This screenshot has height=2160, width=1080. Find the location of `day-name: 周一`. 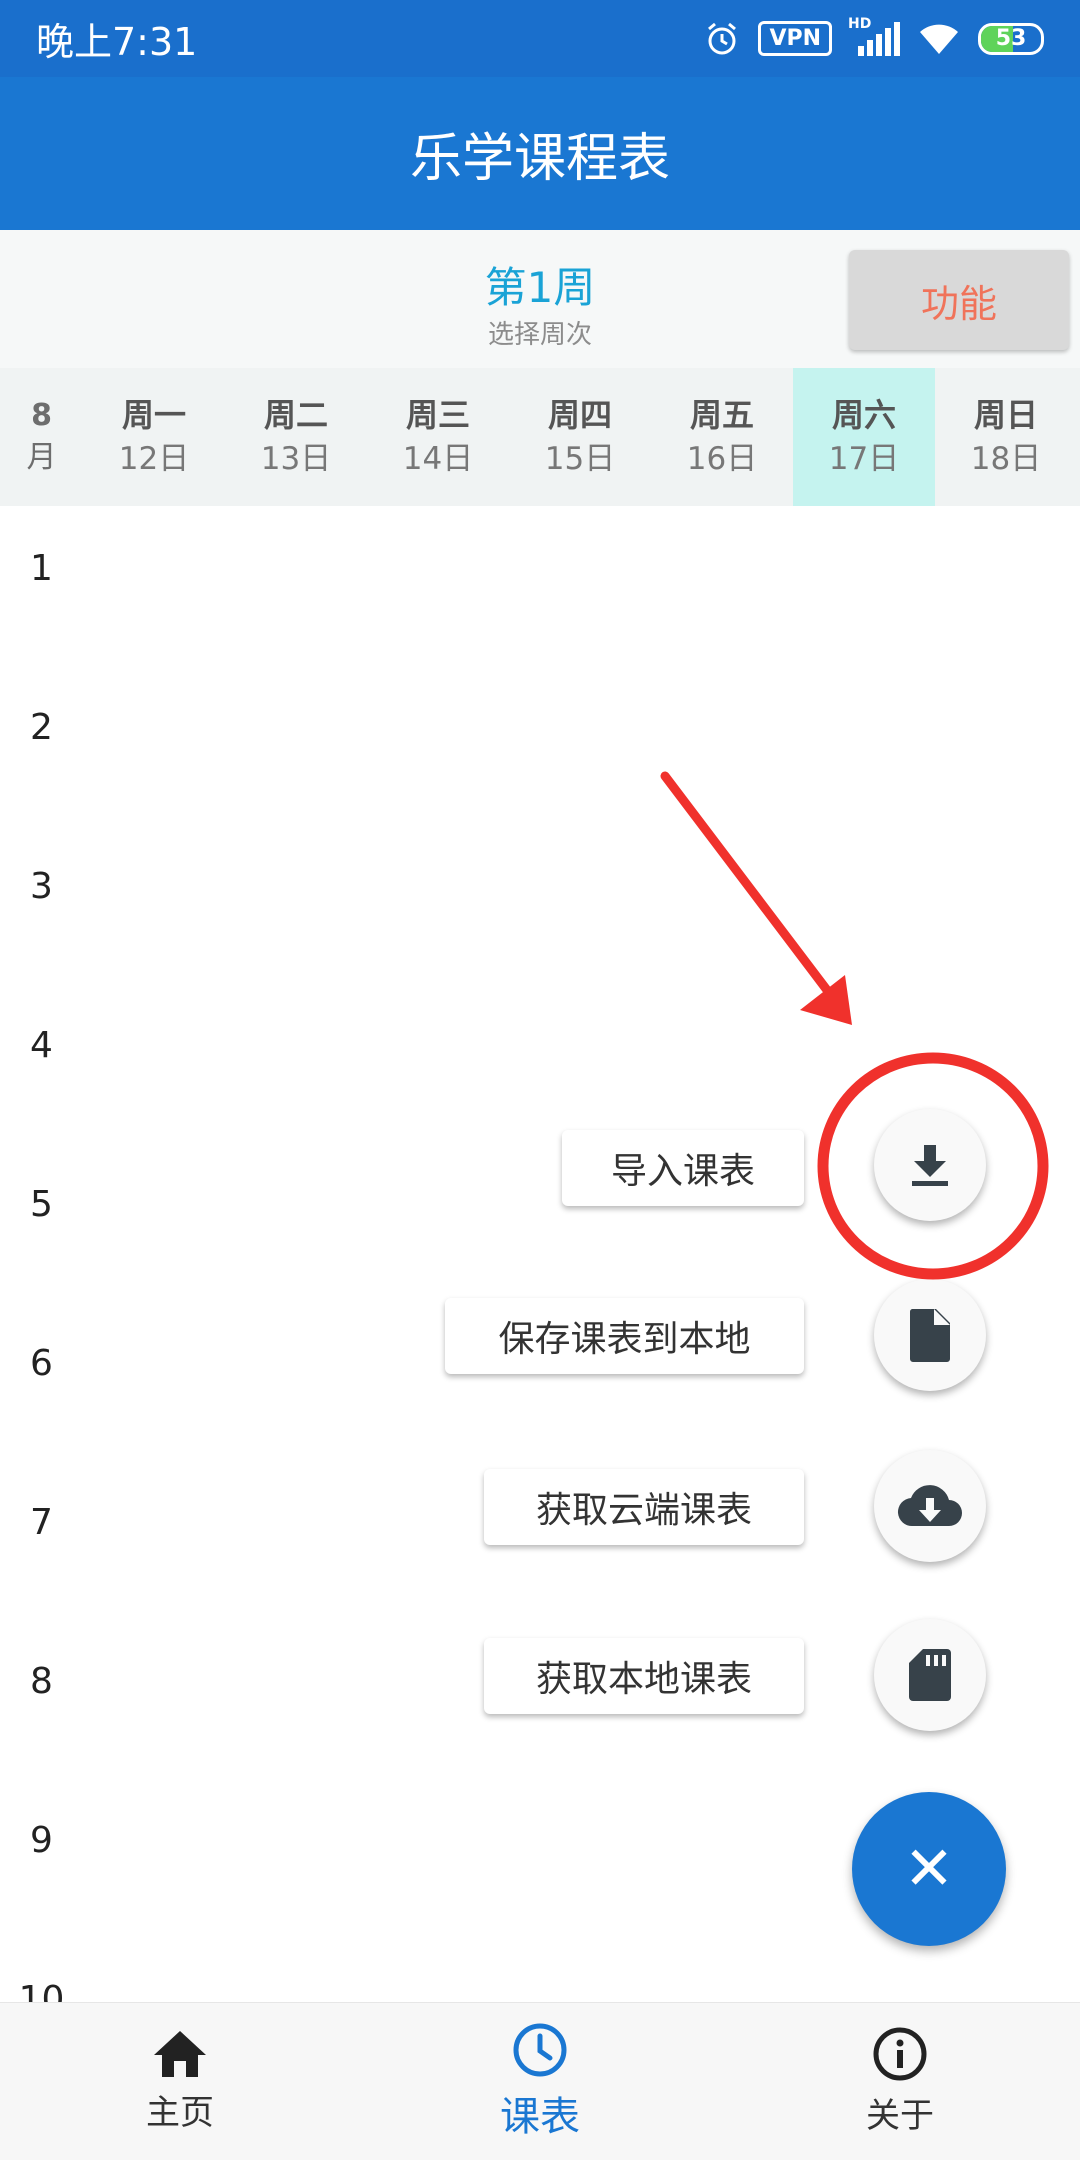

day-name: 周一 is located at coordinates (153, 415).